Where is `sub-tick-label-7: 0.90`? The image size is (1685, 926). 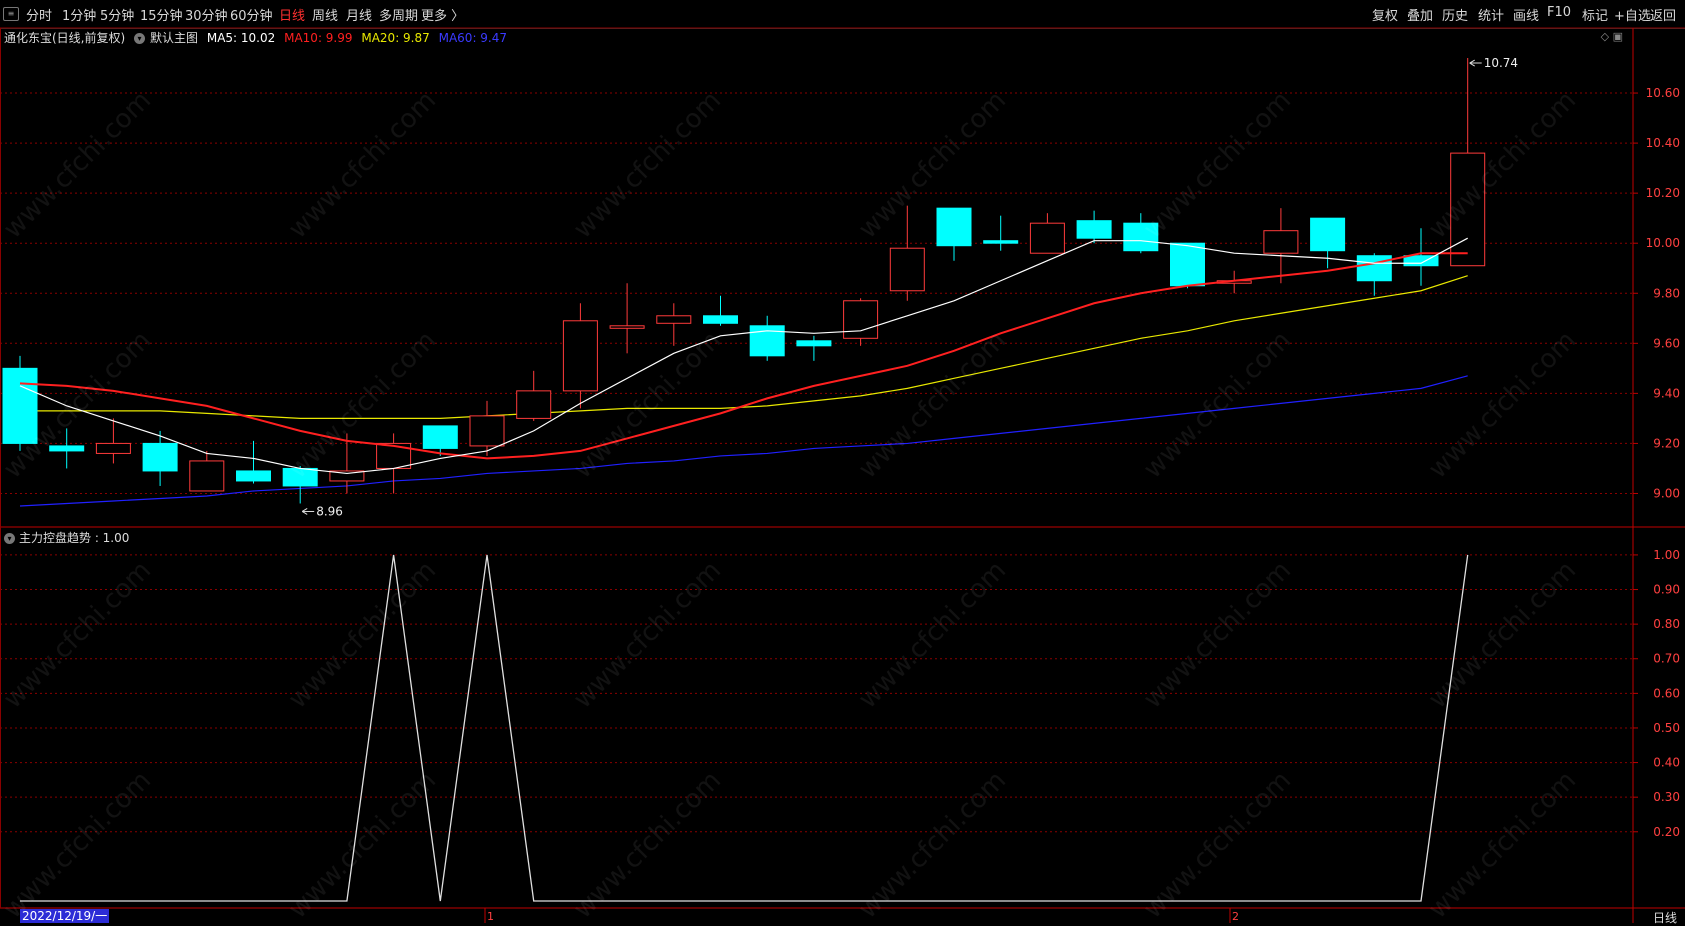 sub-tick-label-7: 0.90 is located at coordinates (1666, 590).